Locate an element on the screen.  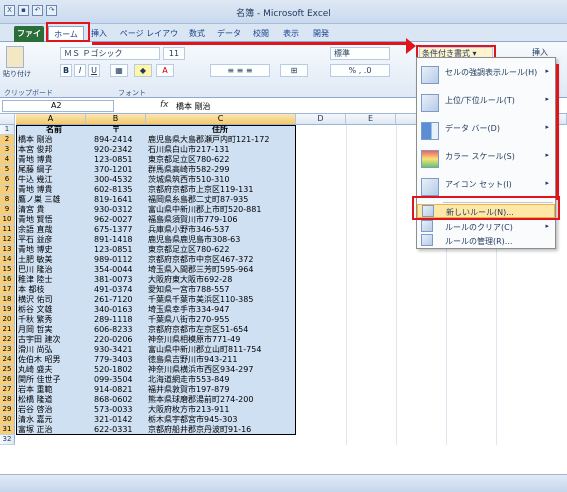
cell-zip: 261-7120 is located at coordinates (120, 300).